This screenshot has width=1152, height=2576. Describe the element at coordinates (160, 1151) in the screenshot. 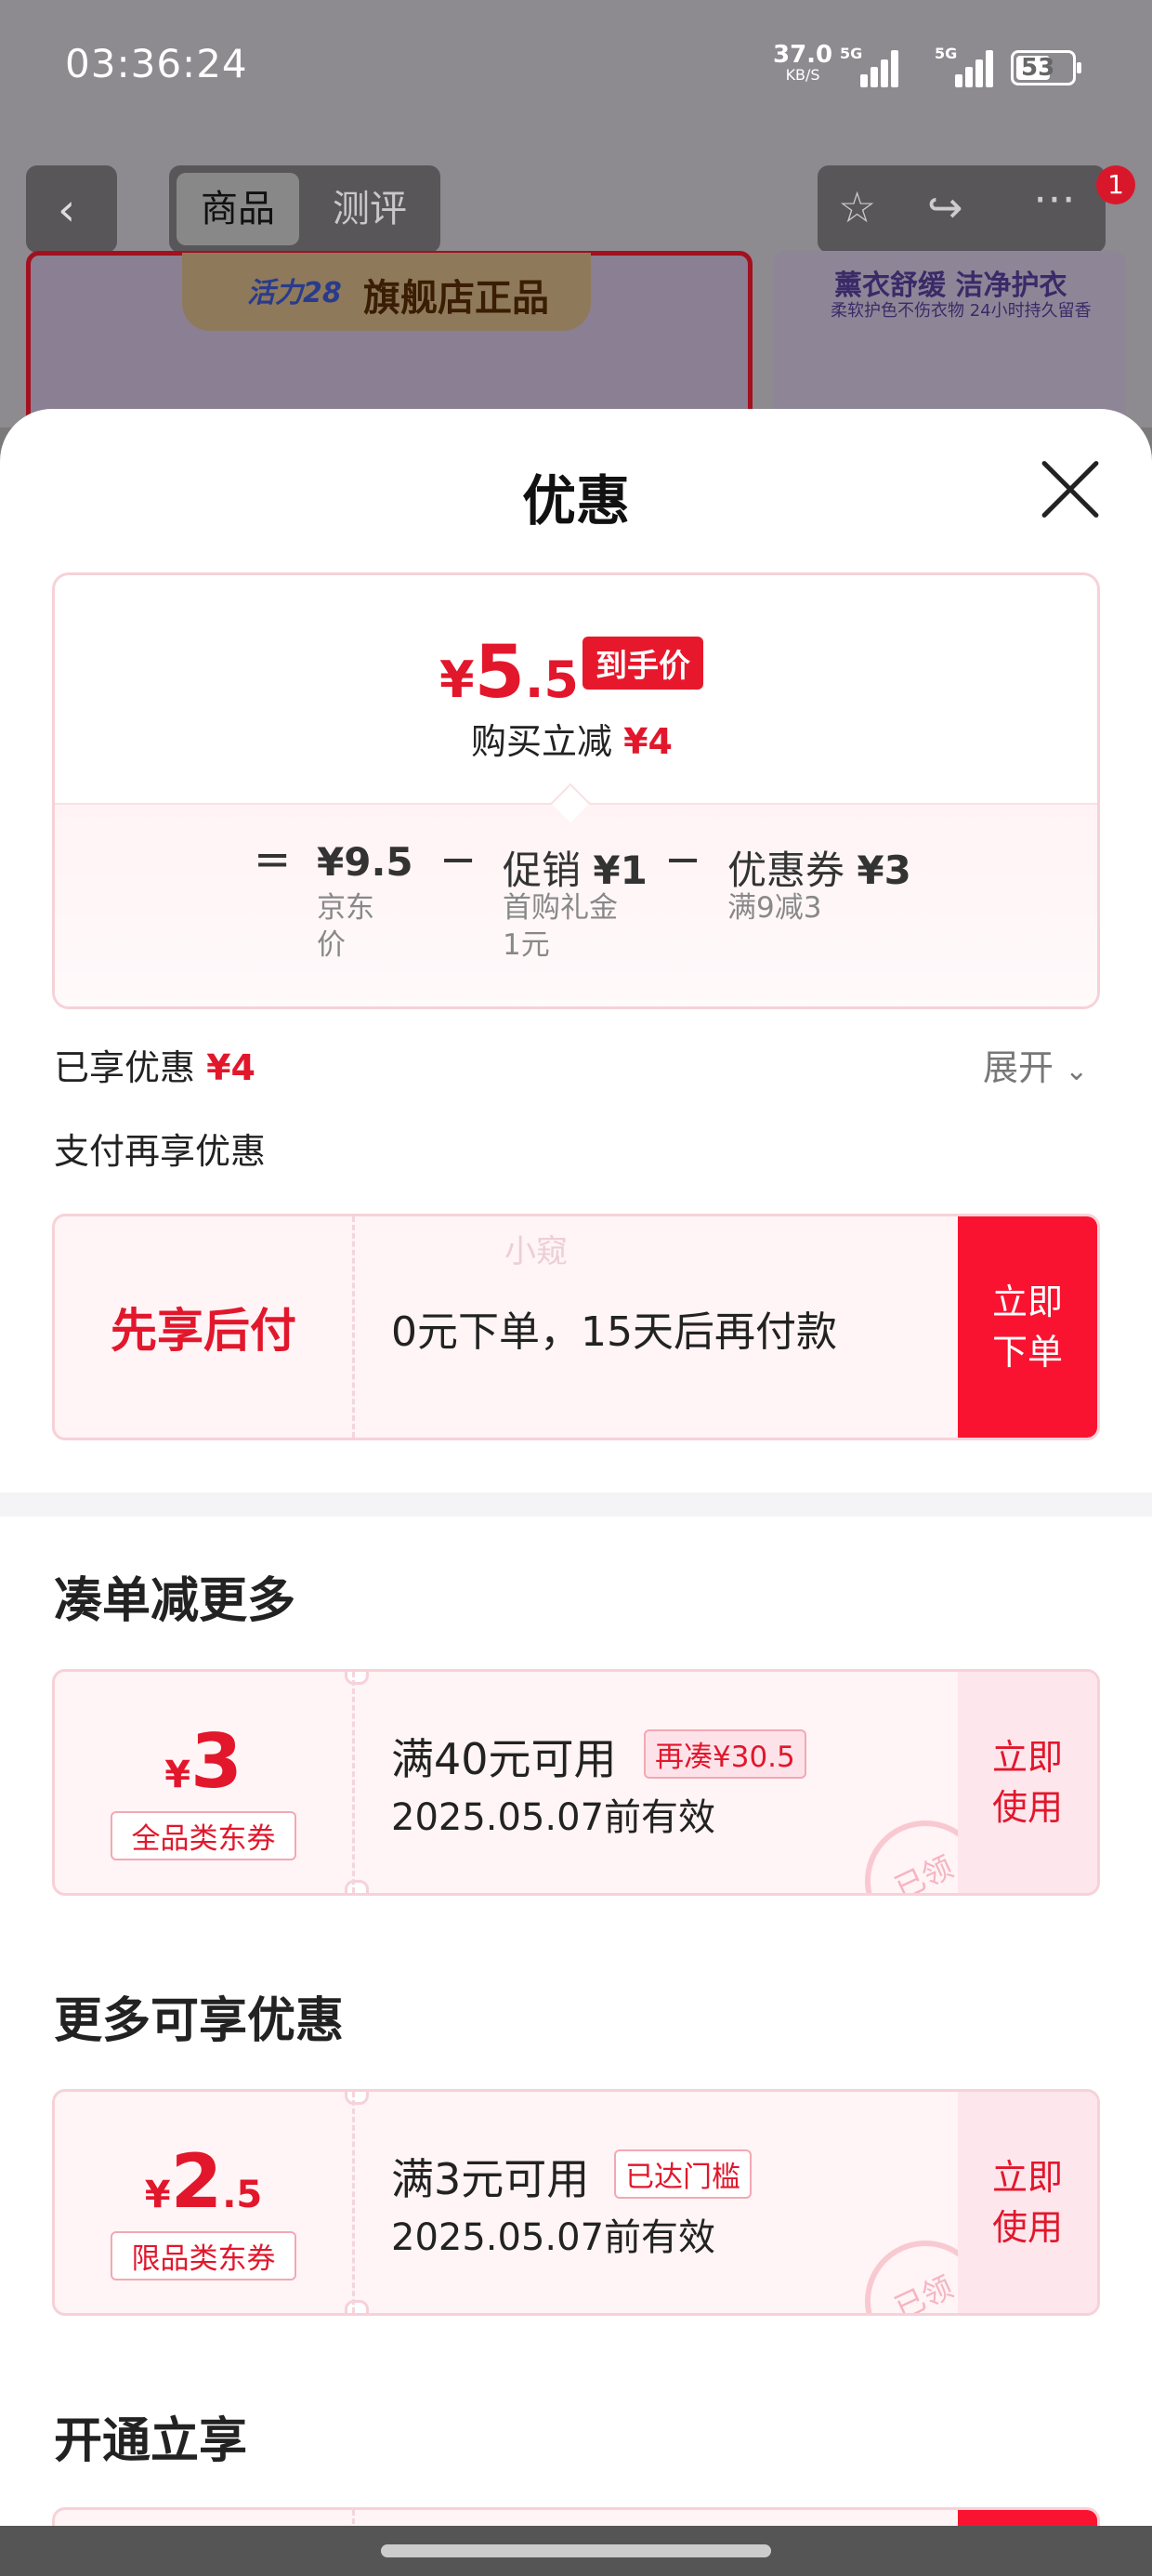

I see `pay-more-discount-label: 支付再享优惠` at that location.